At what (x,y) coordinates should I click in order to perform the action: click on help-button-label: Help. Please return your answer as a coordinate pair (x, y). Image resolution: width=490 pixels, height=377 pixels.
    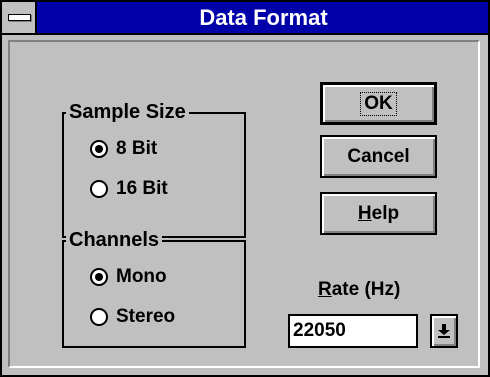
    Looking at the image, I should click on (378, 214).